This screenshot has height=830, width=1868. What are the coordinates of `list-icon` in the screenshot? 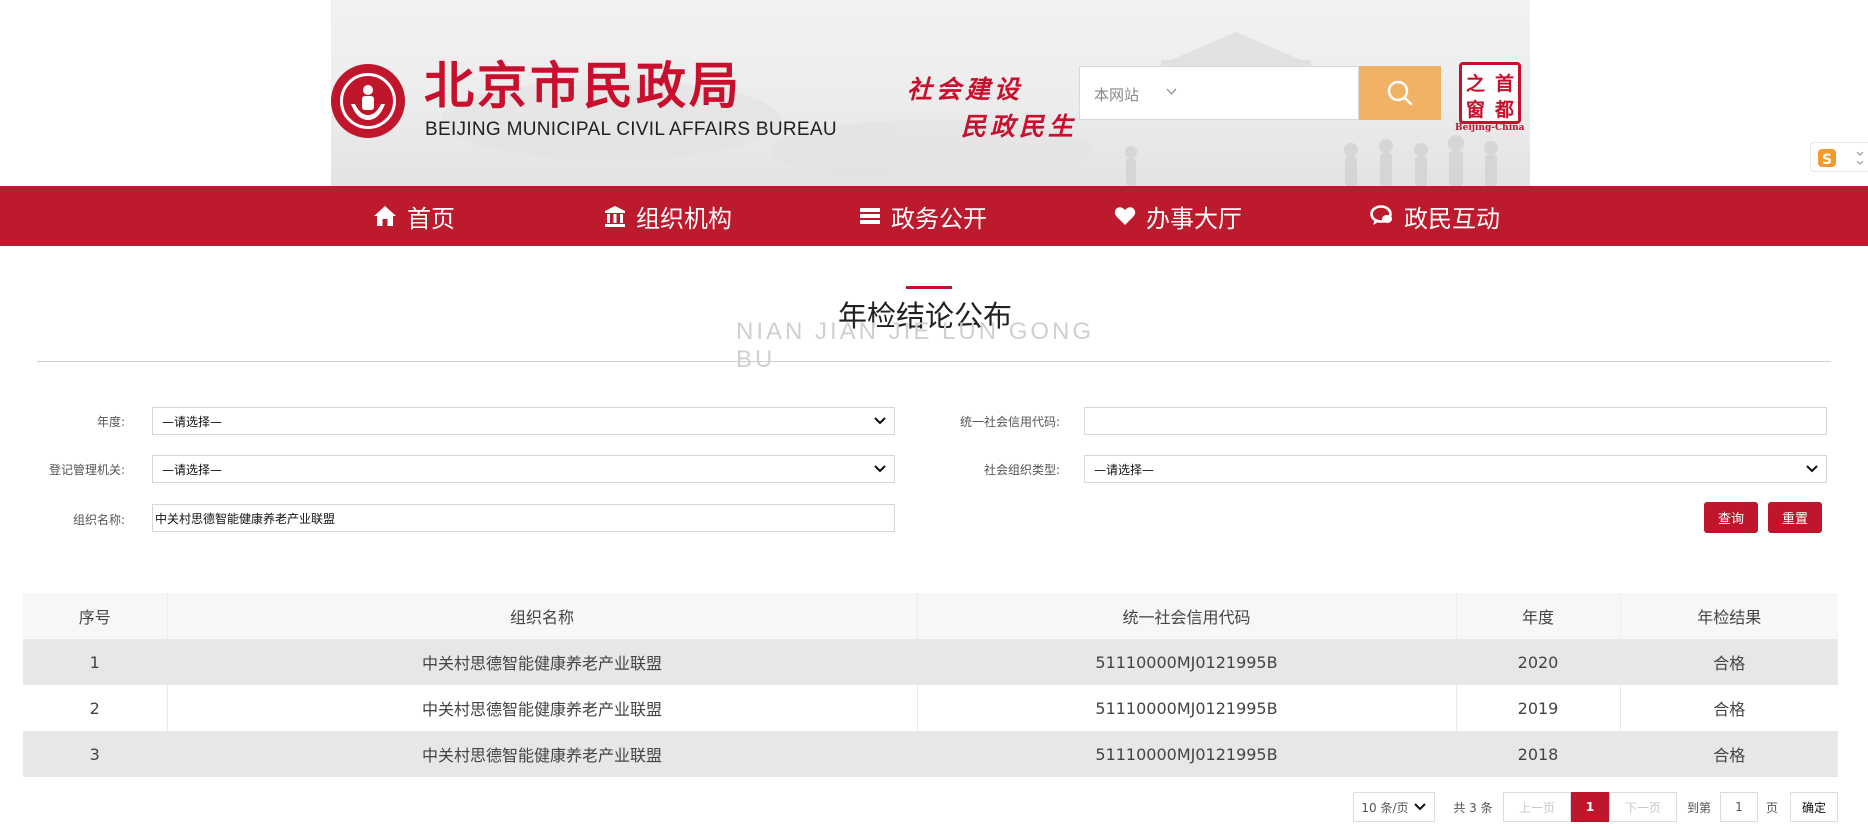 It's located at (870, 216).